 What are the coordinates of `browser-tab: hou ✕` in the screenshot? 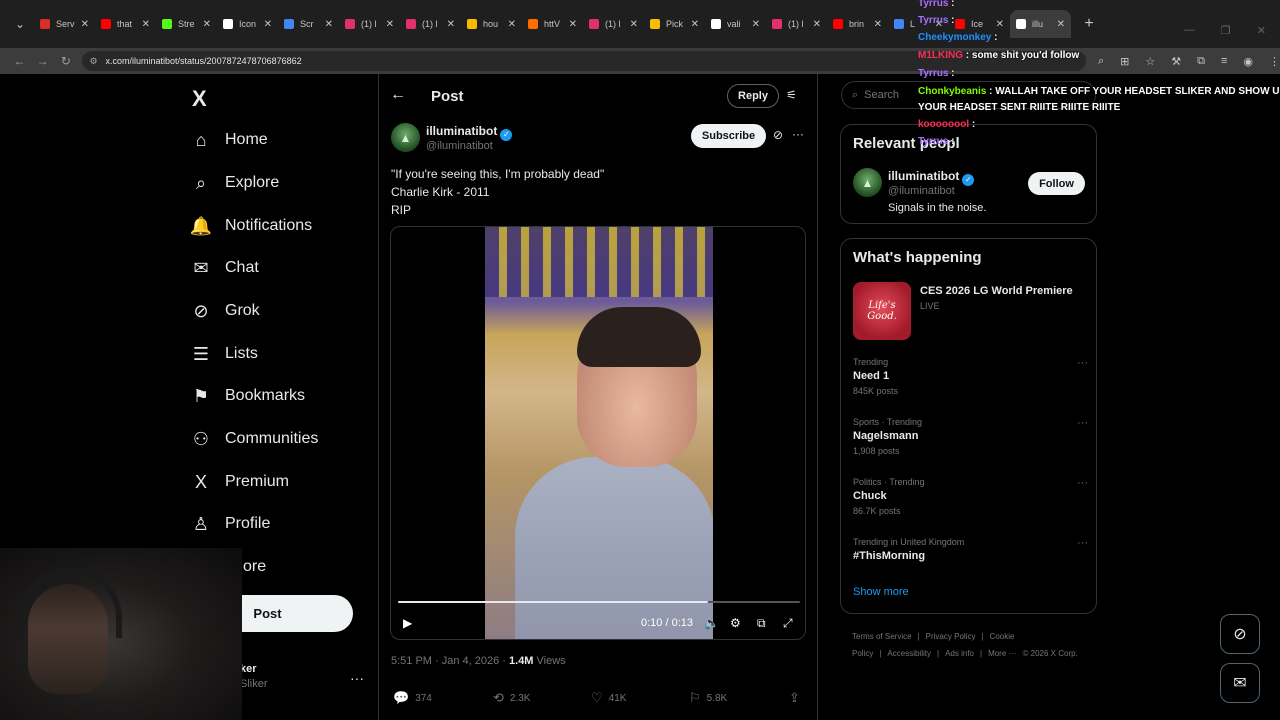 It's located at (491, 24).